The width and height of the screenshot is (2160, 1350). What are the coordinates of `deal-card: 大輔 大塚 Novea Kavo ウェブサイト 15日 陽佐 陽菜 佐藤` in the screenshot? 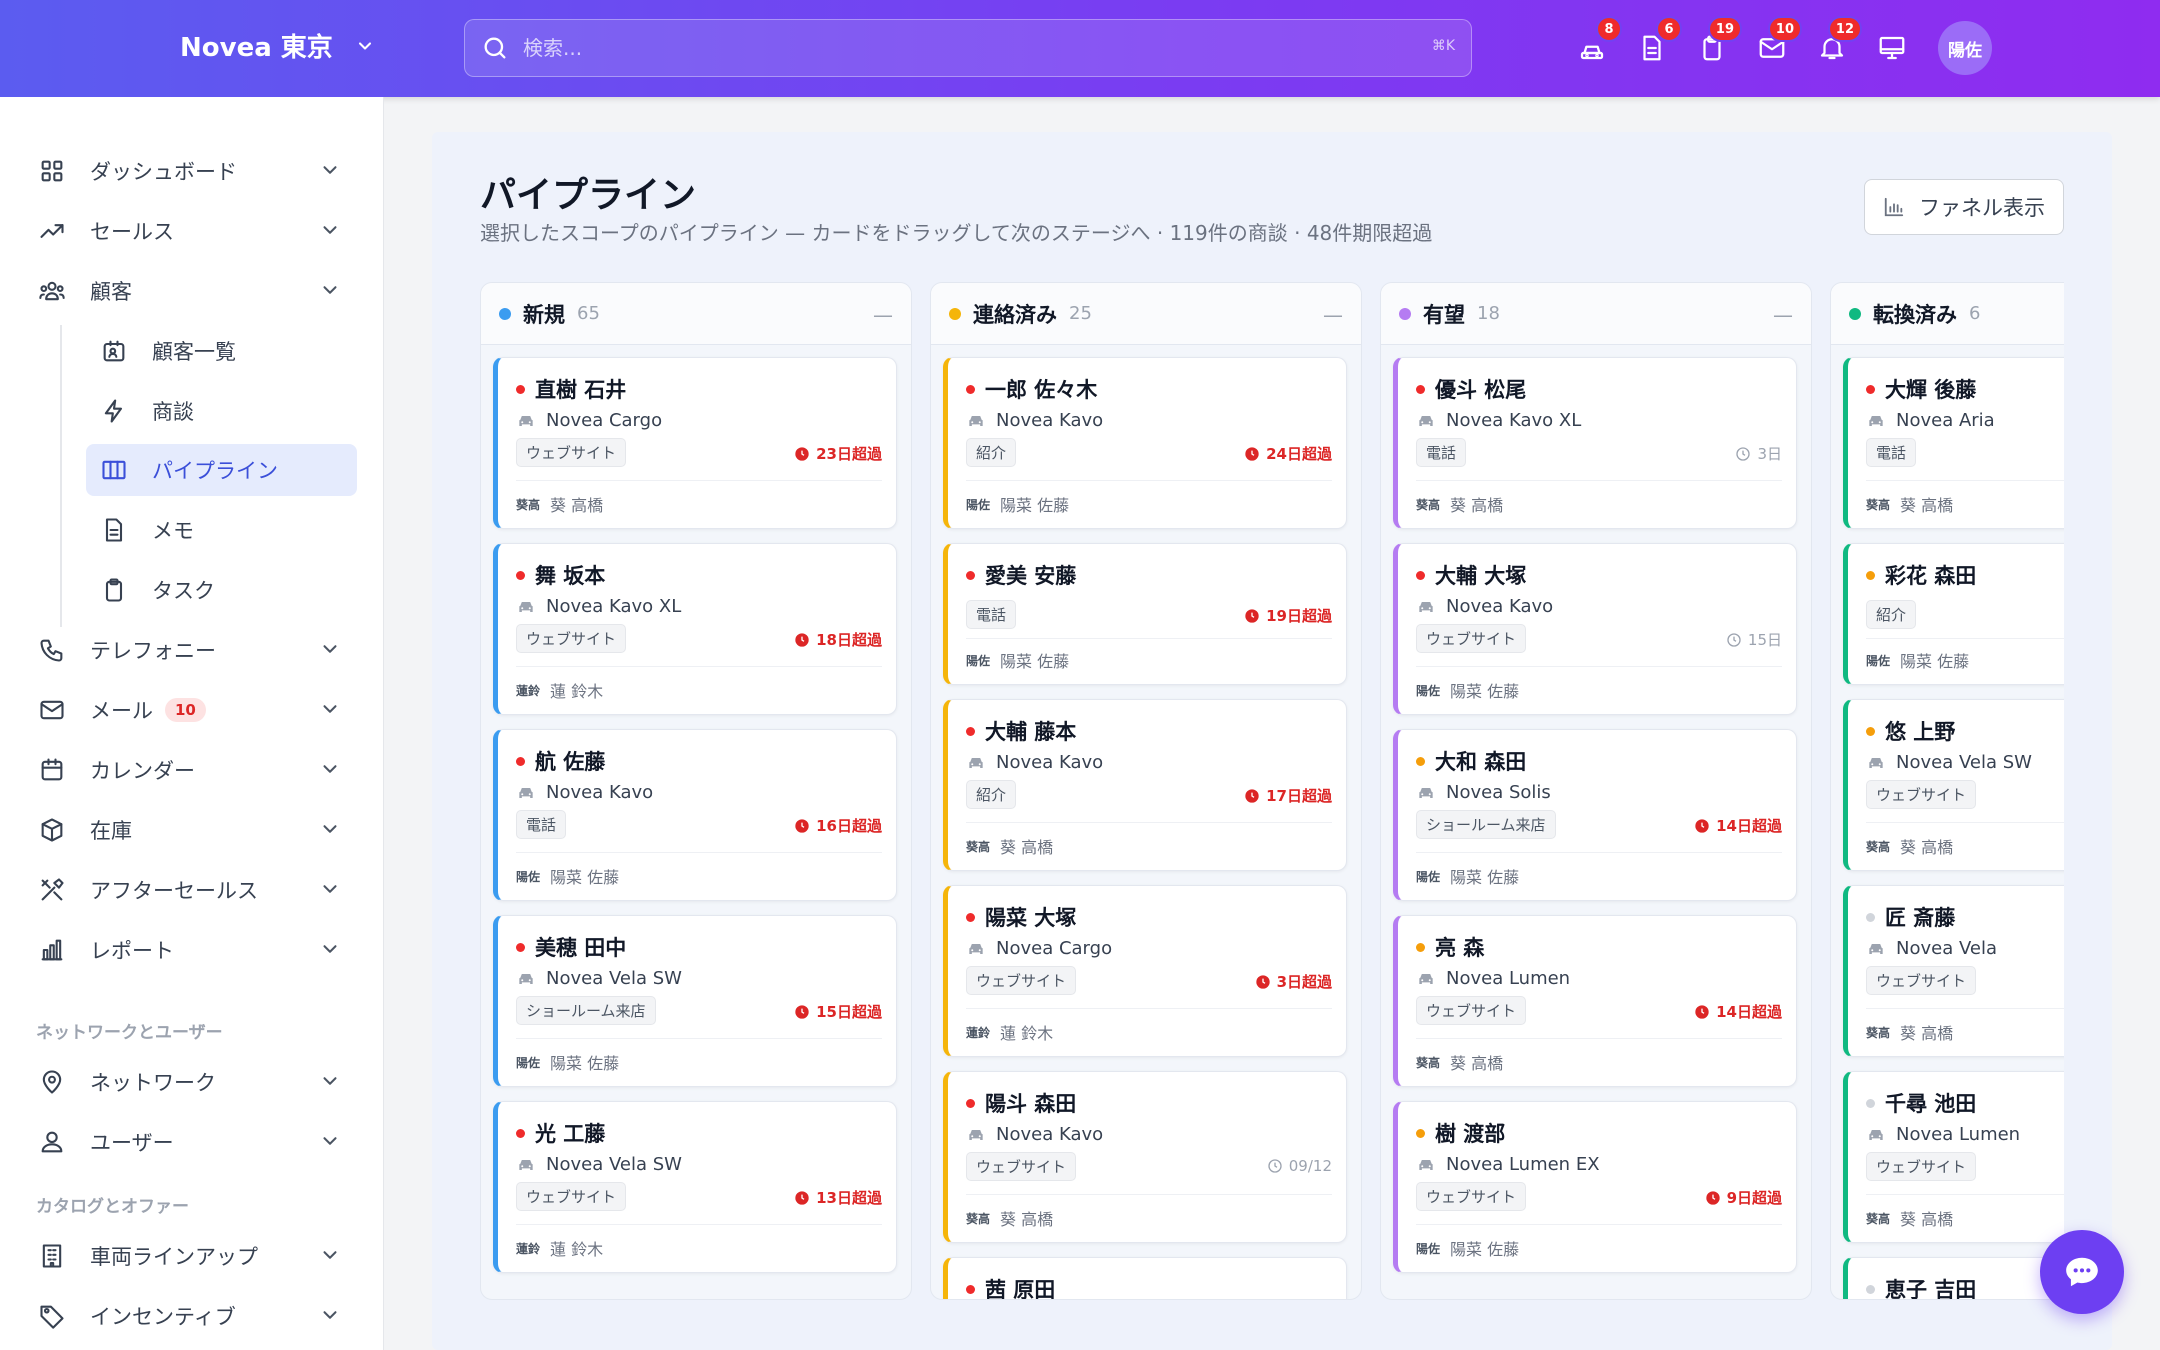 It's located at (1595, 629).